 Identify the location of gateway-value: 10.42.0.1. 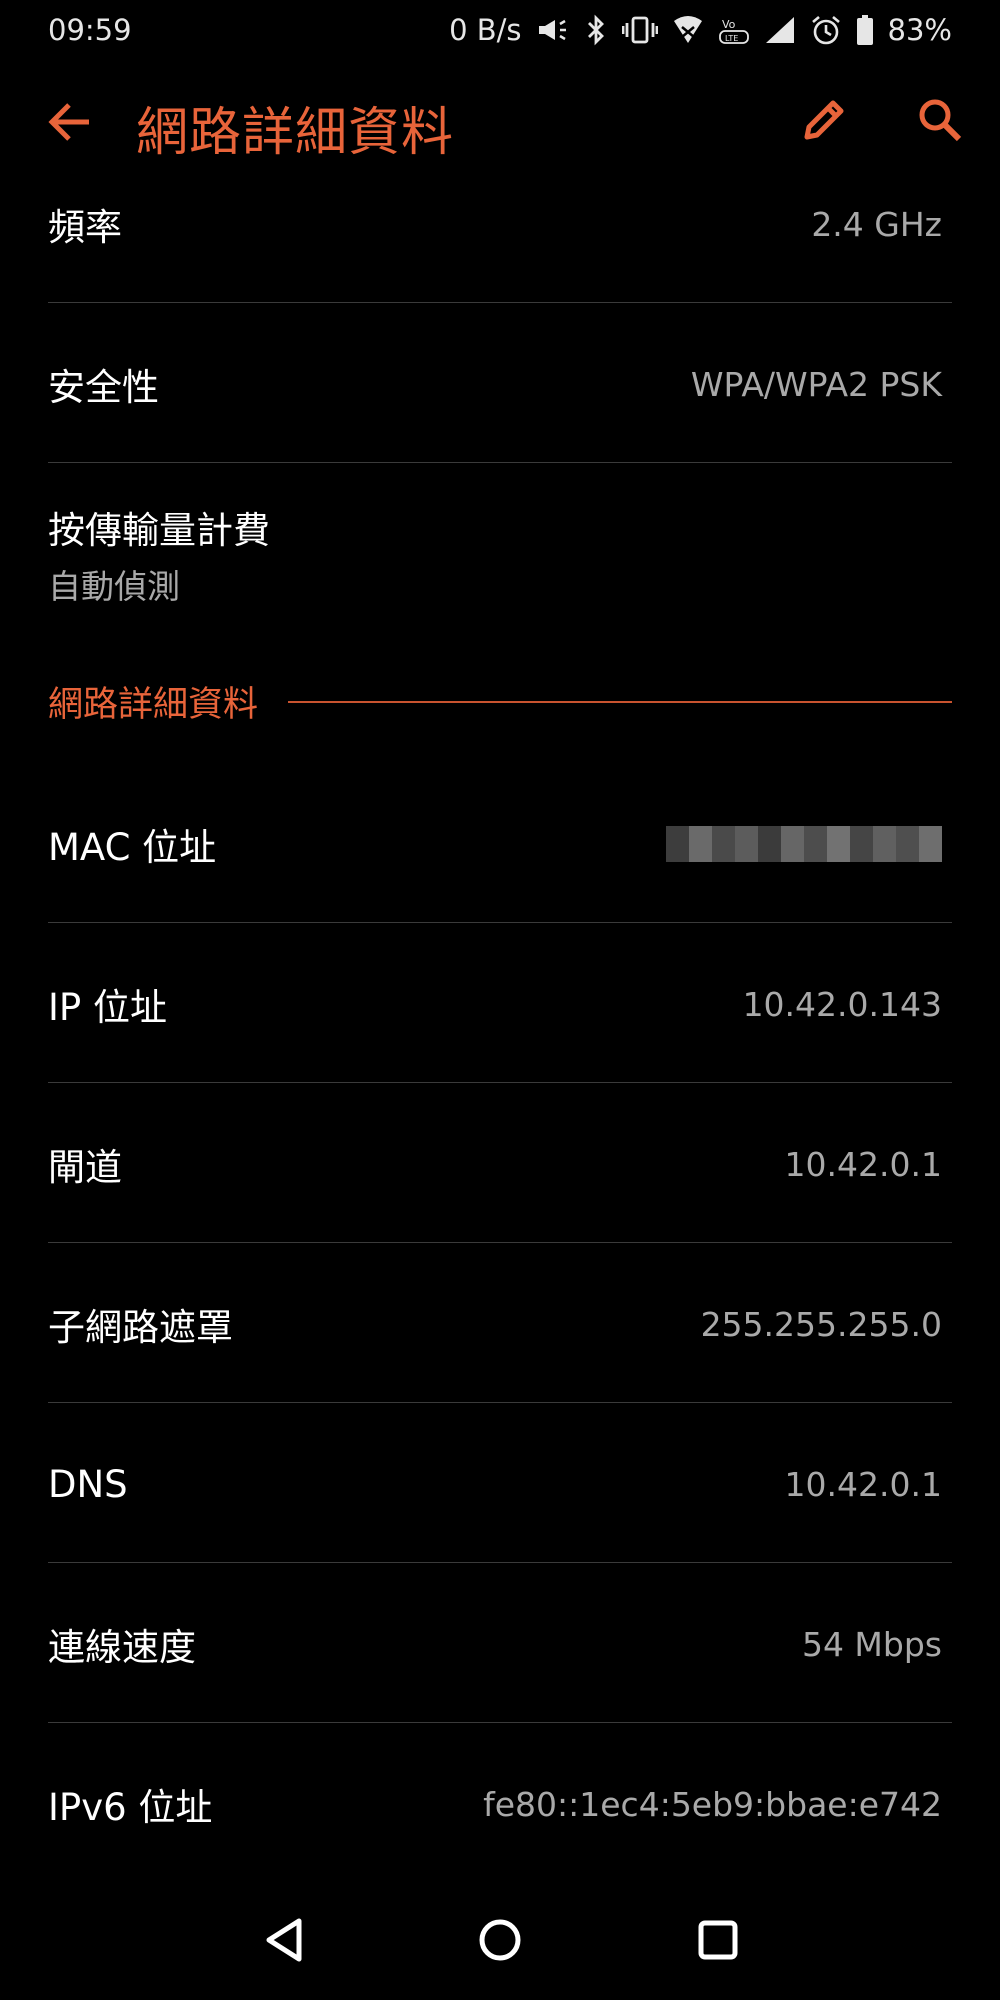
(863, 1164).